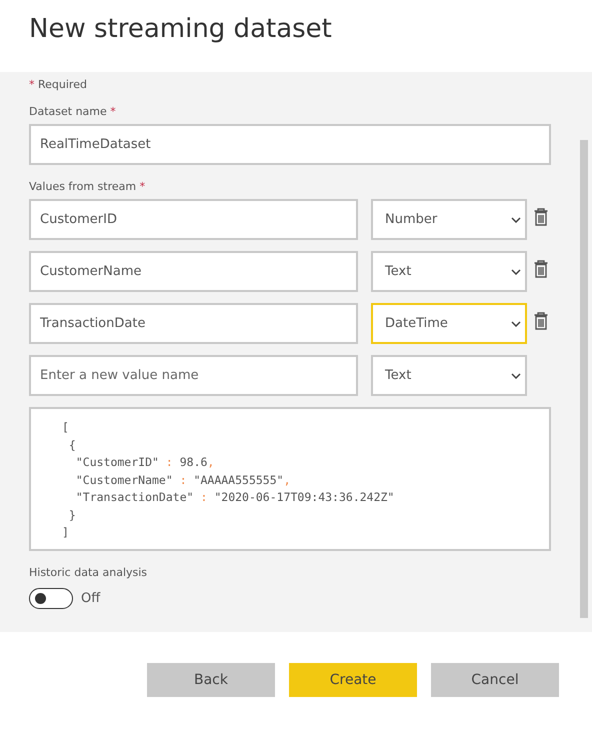 The height and width of the screenshot is (741, 592). What do you see at coordinates (73, 111) in the screenshot?
I see `field-label: Dataset name *` at bounding box center [73, 111].